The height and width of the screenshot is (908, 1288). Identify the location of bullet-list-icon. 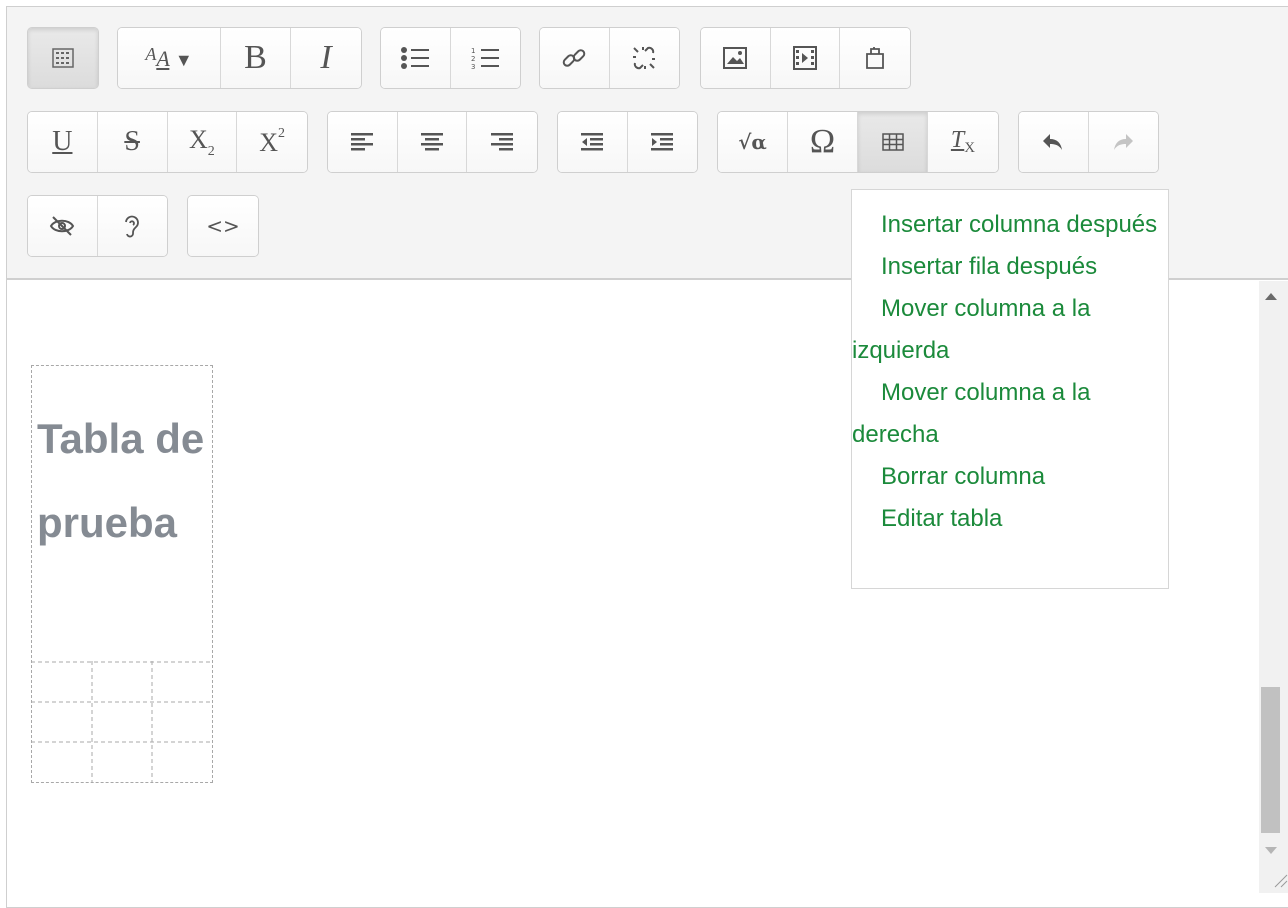
(415, 58).